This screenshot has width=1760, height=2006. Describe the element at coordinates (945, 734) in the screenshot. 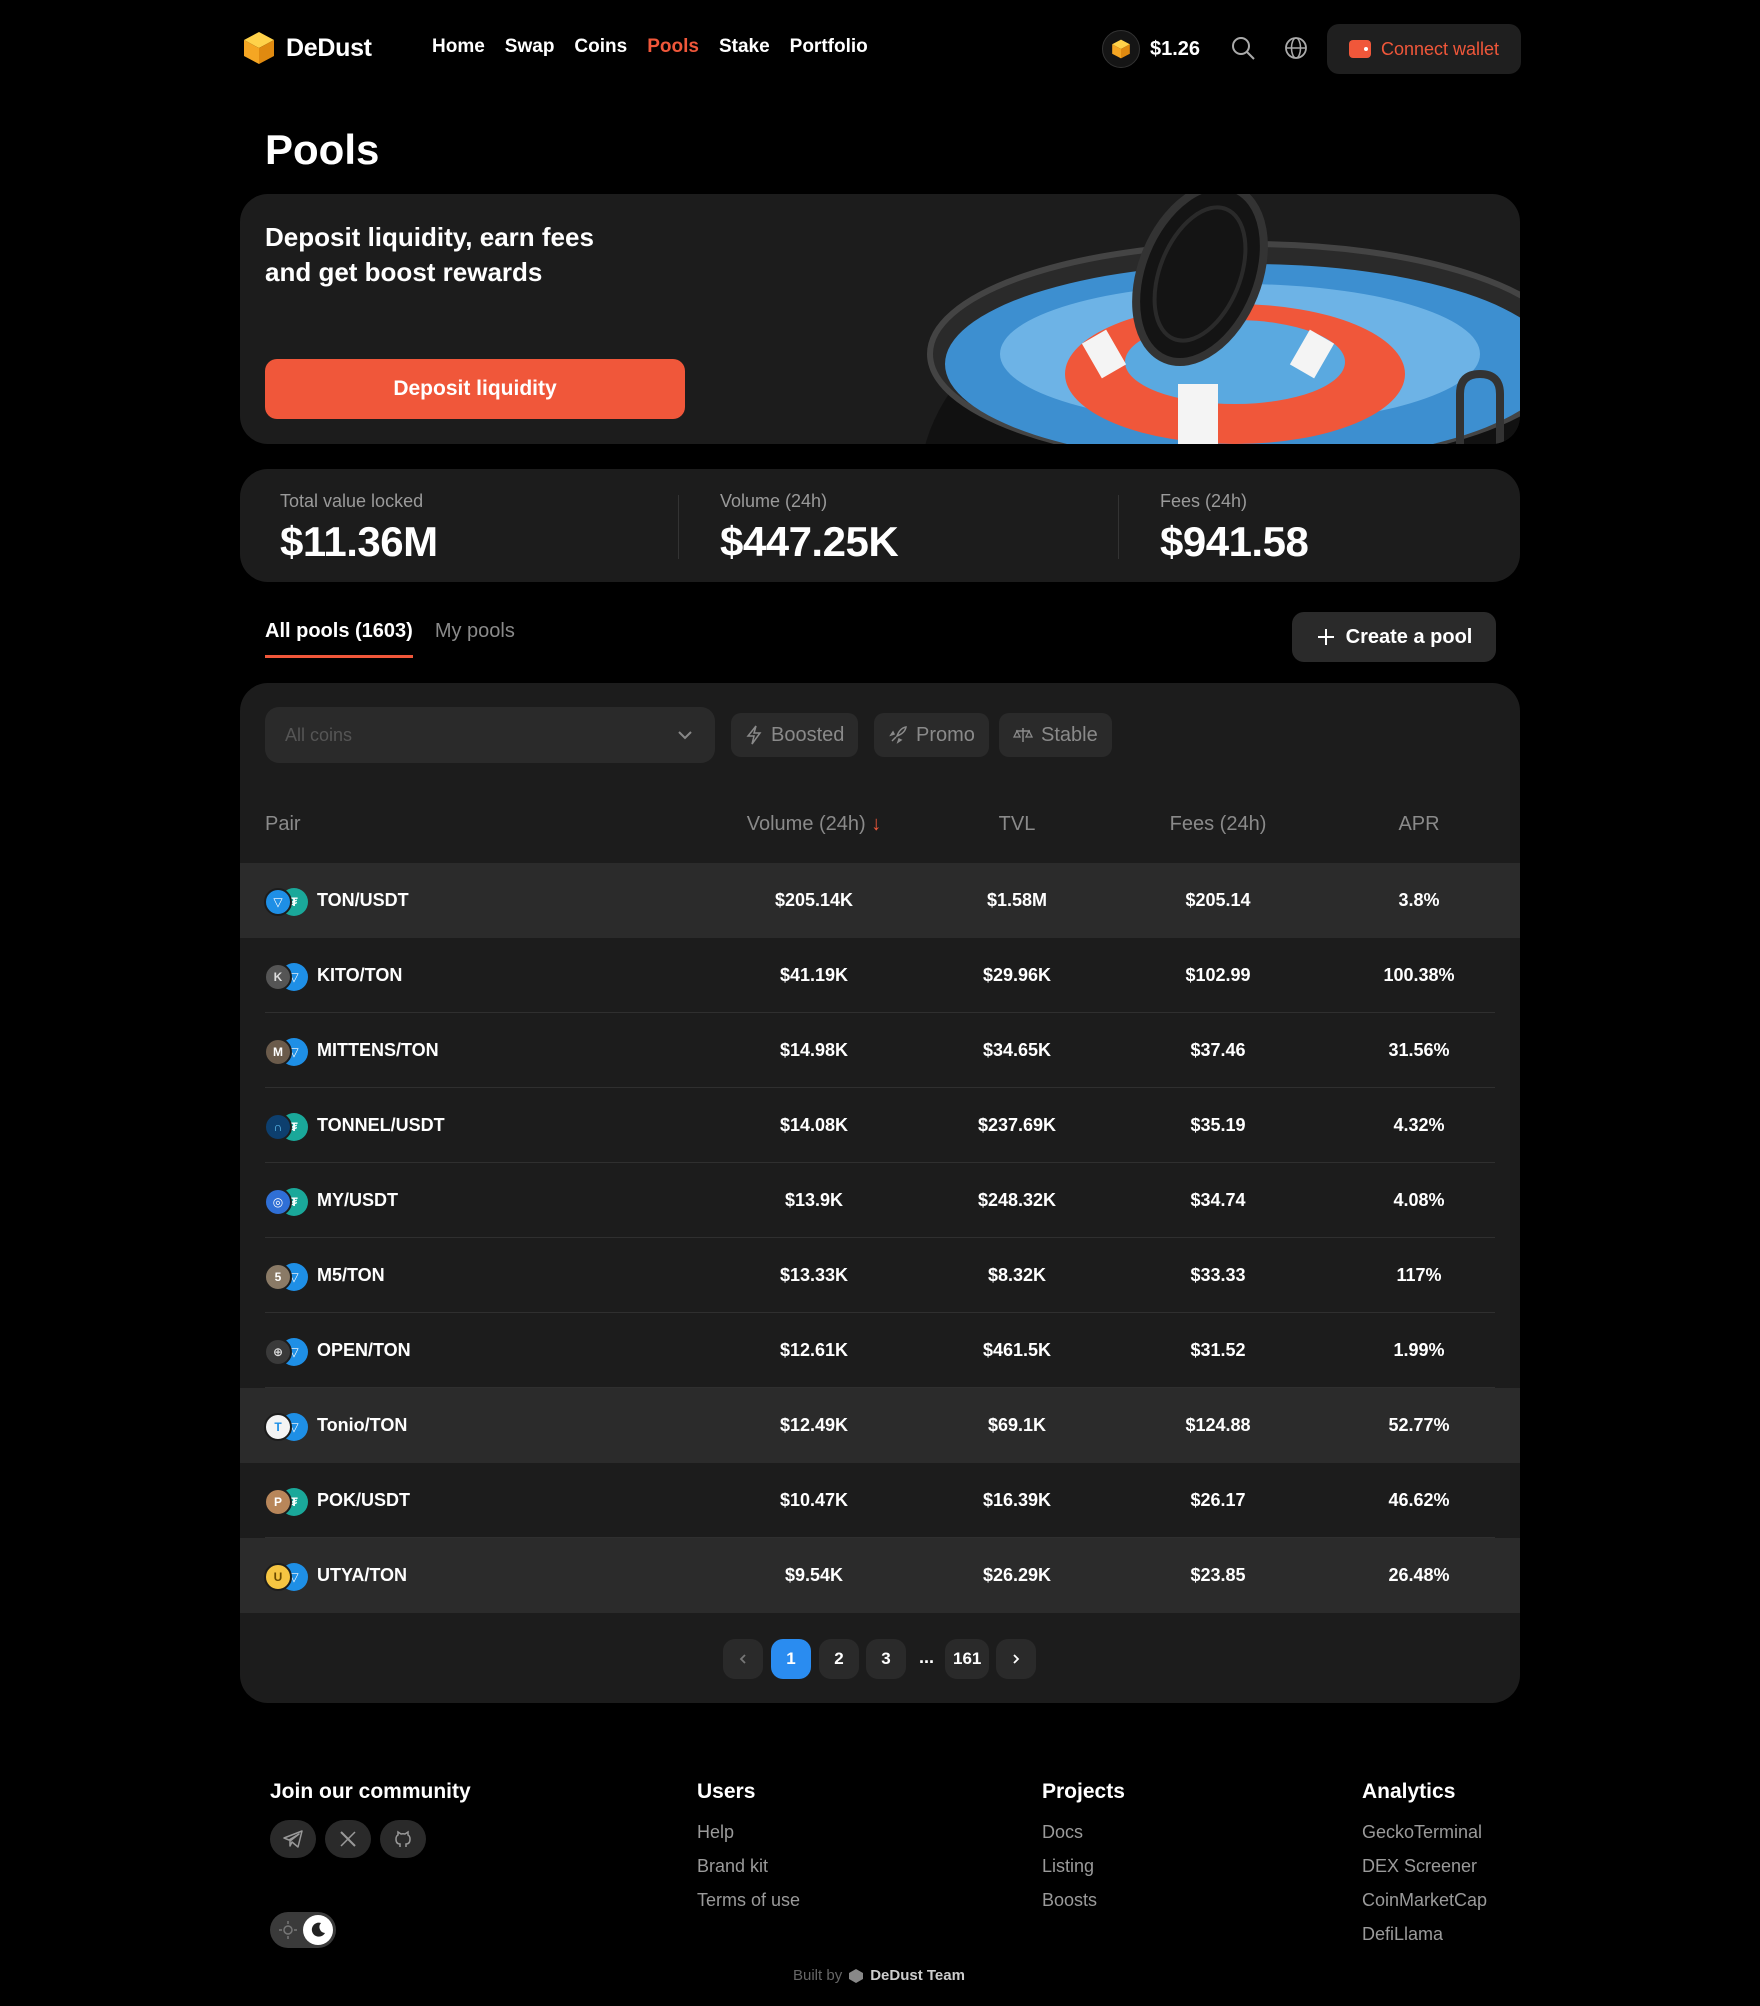

I see `filter-promo-label: Promo` at that location.